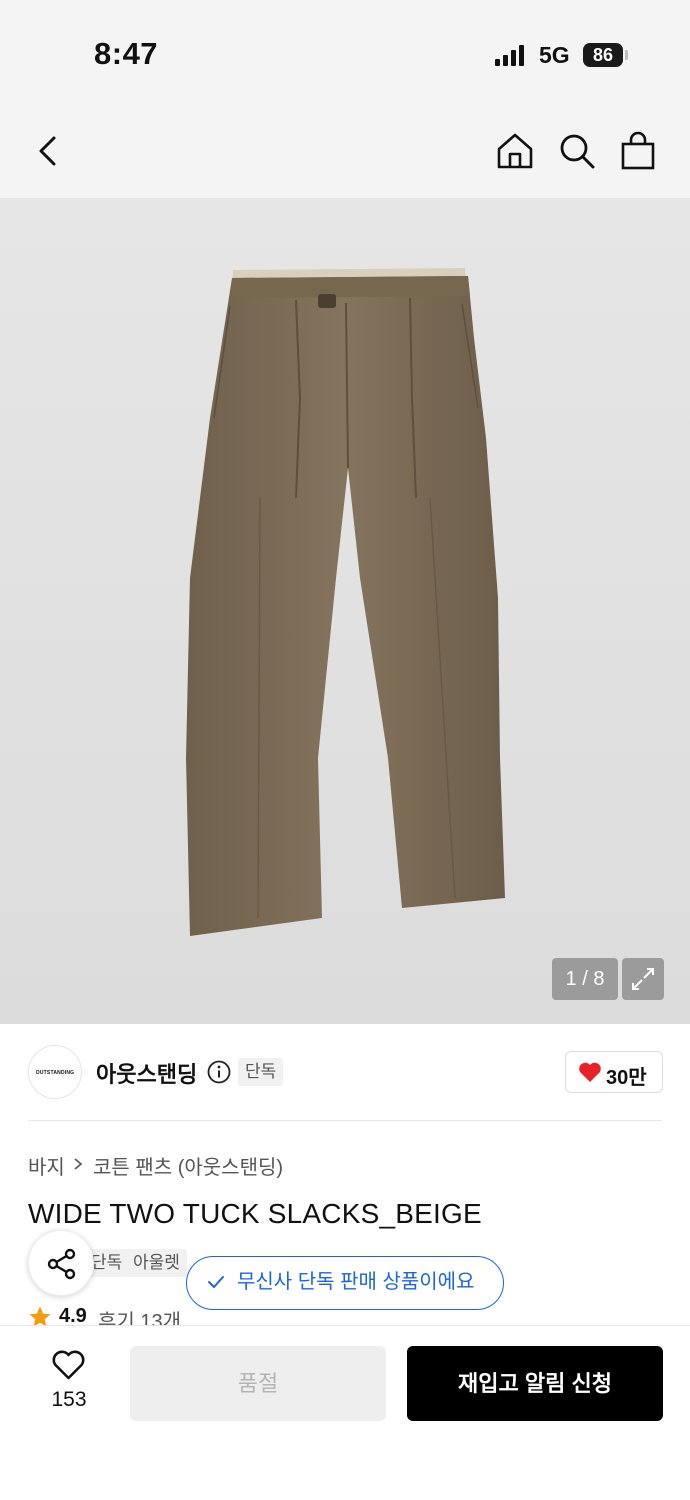 The width and height of the screenshot is (690, 1500). Describe the element at coordinates (345, 149) in the screenshot. I see `top-navigation` at that location.